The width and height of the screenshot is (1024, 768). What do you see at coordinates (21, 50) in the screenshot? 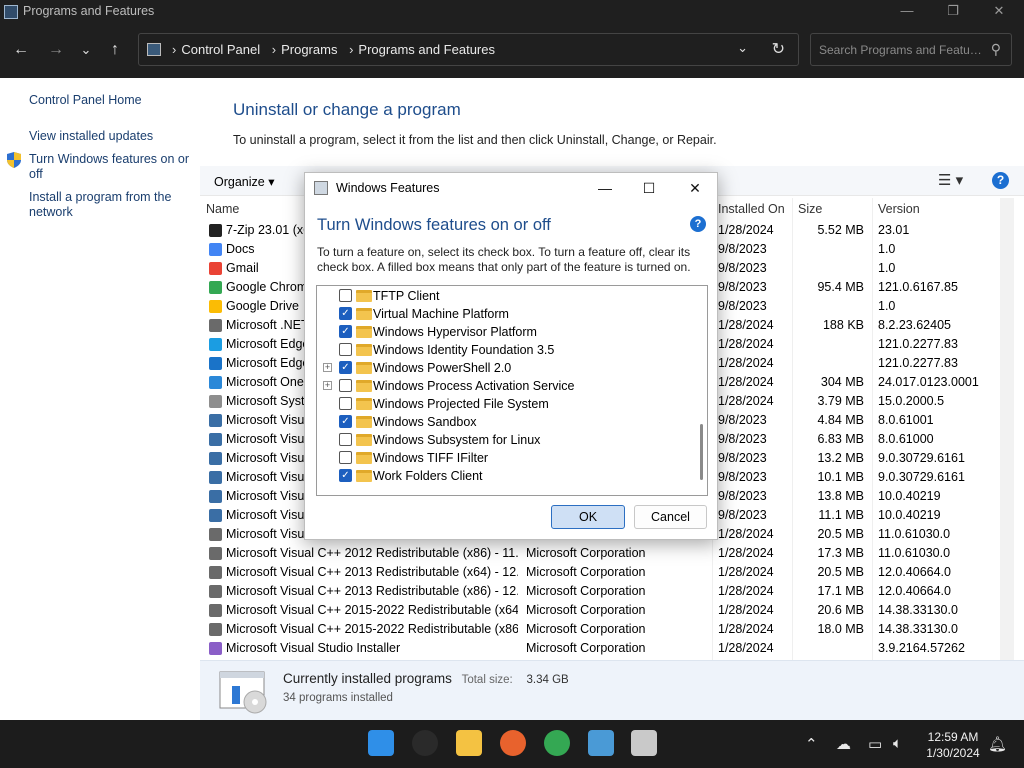
I see `back-button: ←` at bounding box center [21, 50].